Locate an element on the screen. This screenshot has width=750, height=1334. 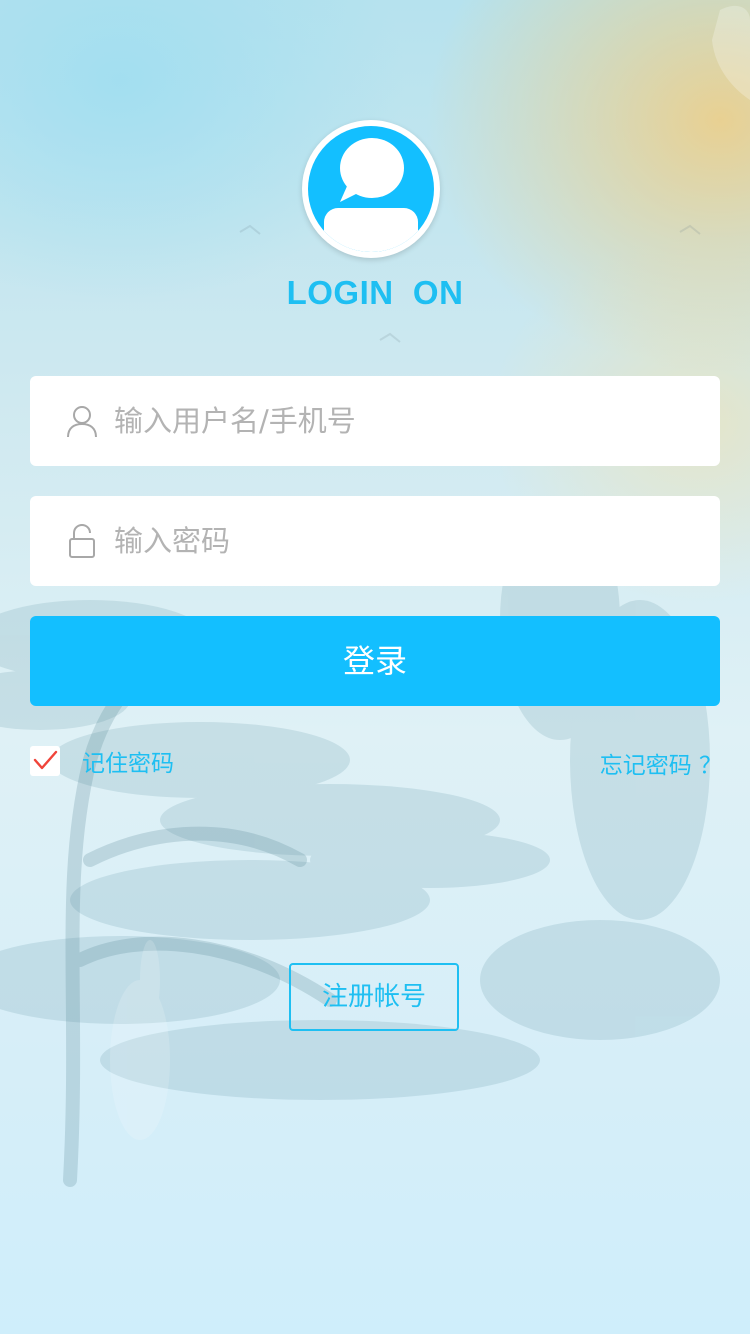
page-title: LOGIN ON is located at coordinates (375, 292).